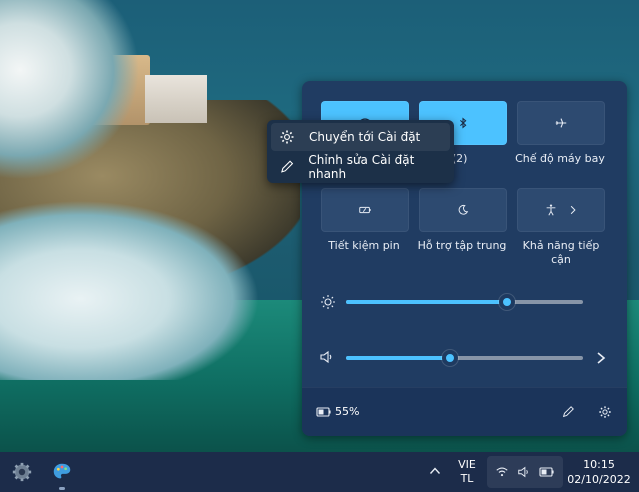 The width and height of the screenshot is (639, 492). Describe the element at coordinates (70, 90) in the screenshot. I see `wallpaper-wave-top` at that location.